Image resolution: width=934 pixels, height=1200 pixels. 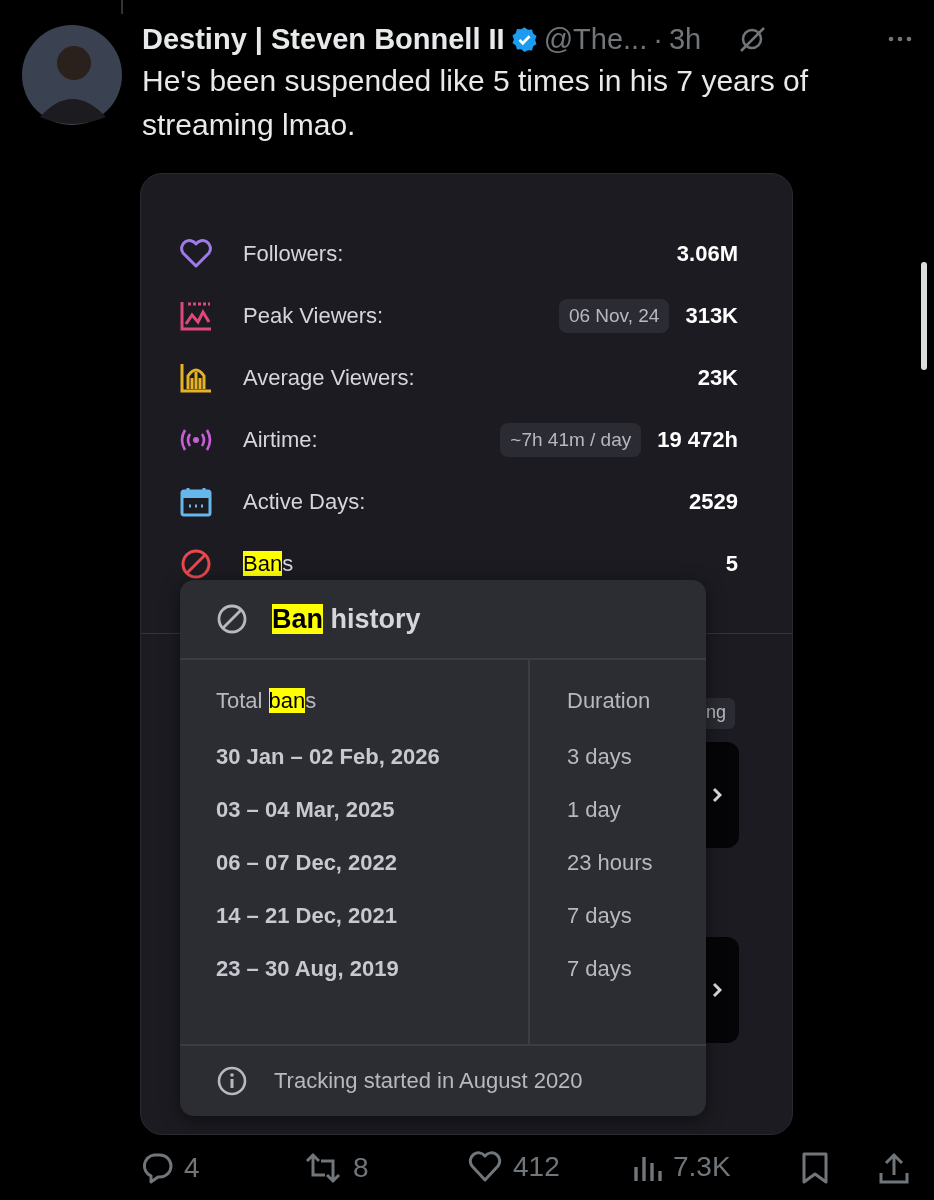 I want to click on column-header: Duration, so click(x=609, y=701).